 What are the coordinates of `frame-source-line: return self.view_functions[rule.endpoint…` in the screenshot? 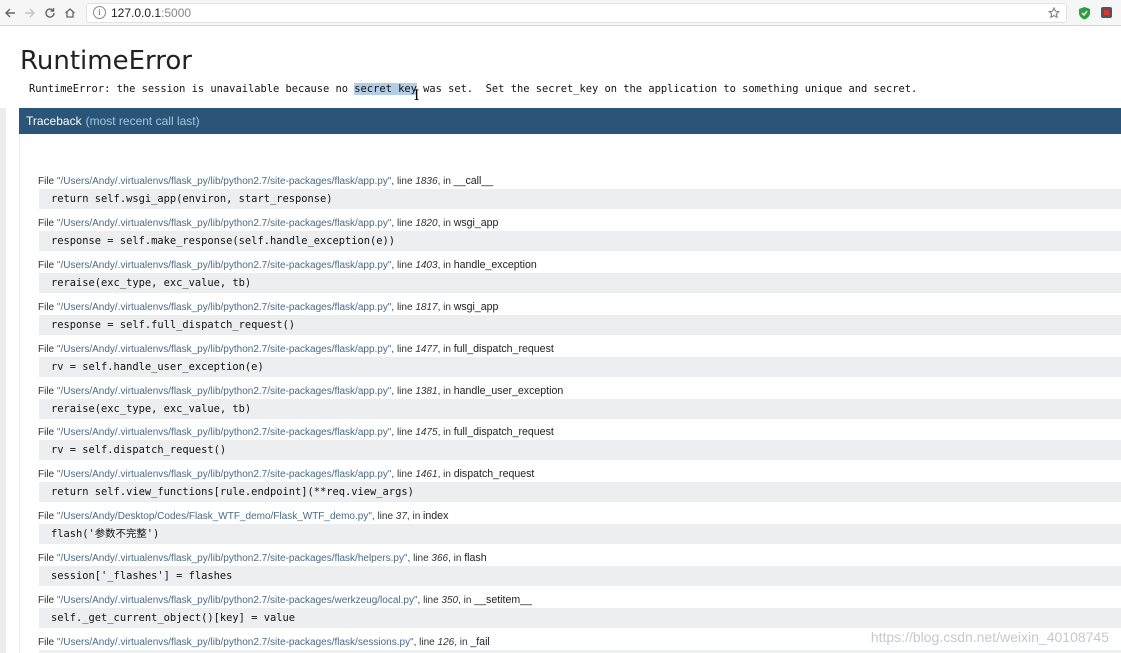 It's located at (580, 492).